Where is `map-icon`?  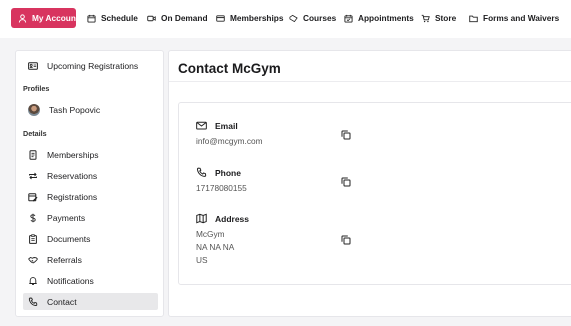 map-icon is located at coordinates (201, 218).